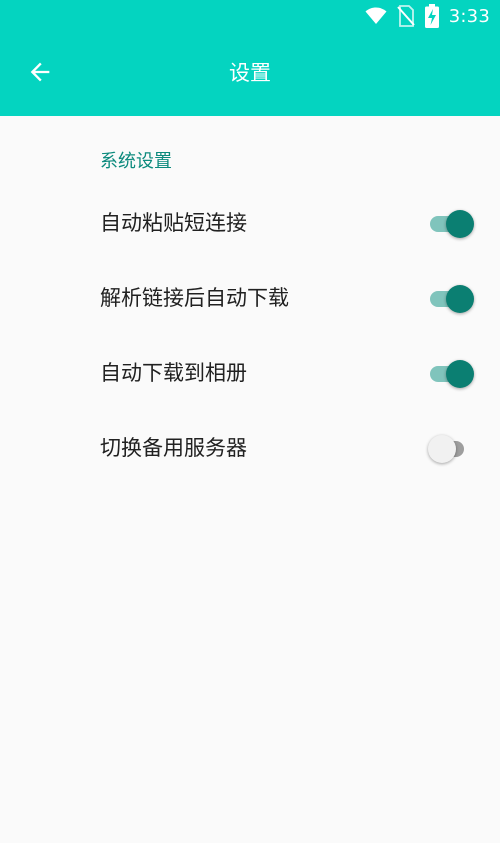  What do you see at coordinates (173, 373) in the screenshot?
I see `setting-label: 自动下载到相册` at bounding box center [173, 373].